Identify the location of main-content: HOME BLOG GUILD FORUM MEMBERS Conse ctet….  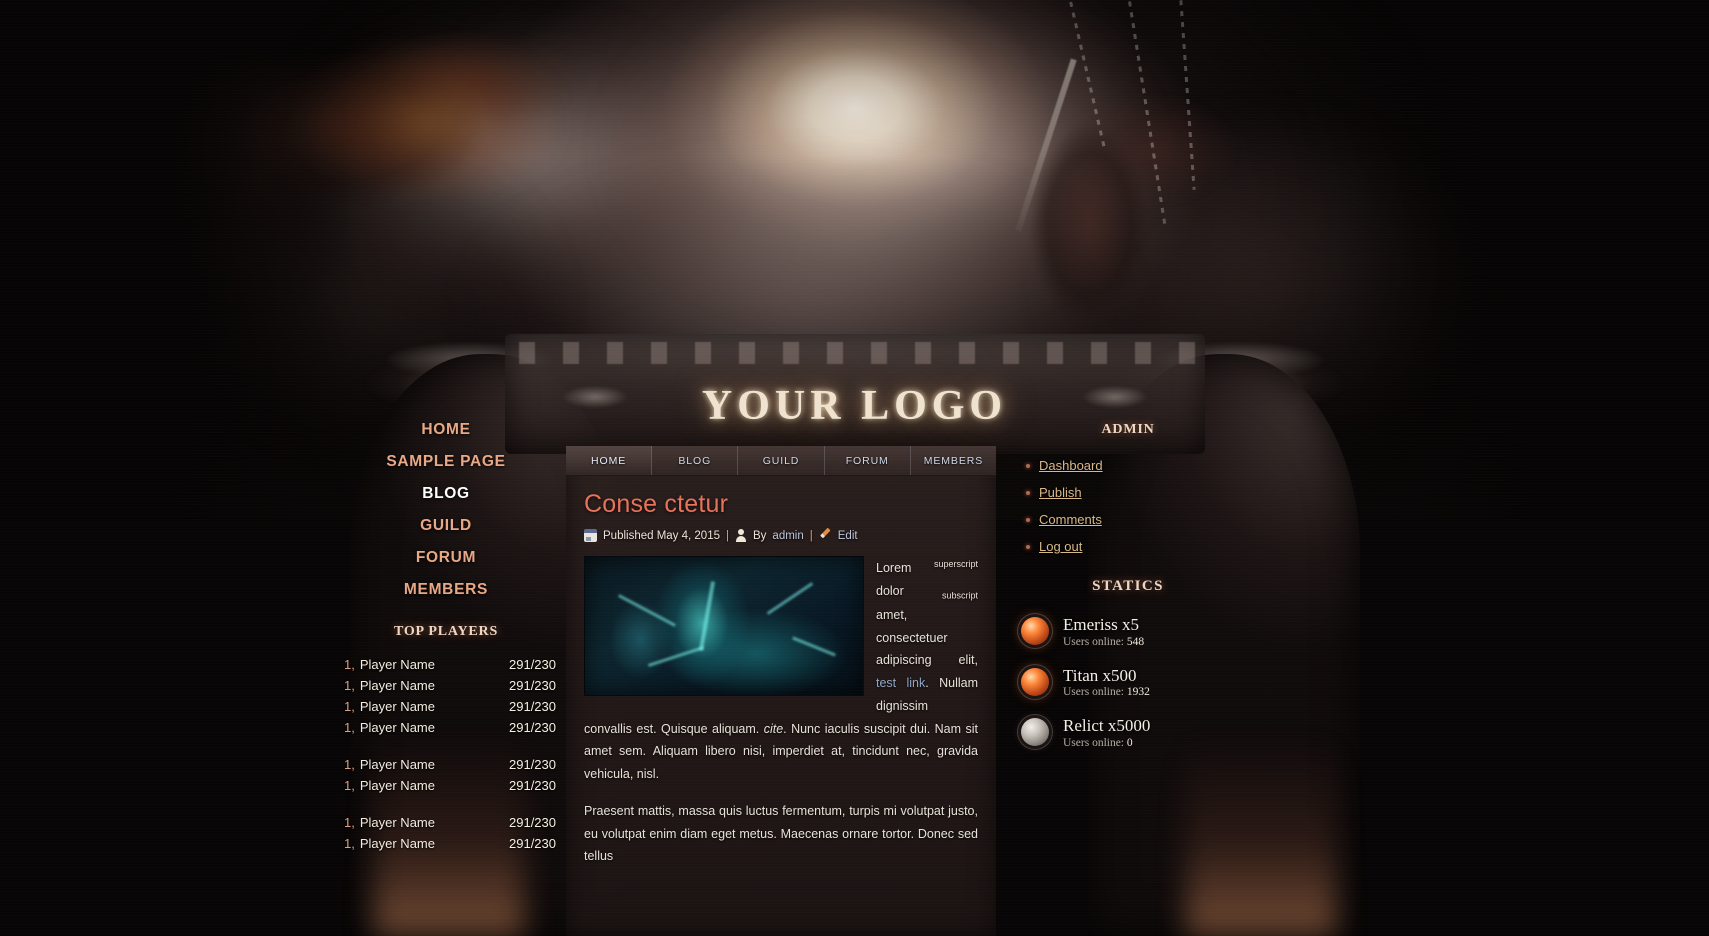
(781, 691).